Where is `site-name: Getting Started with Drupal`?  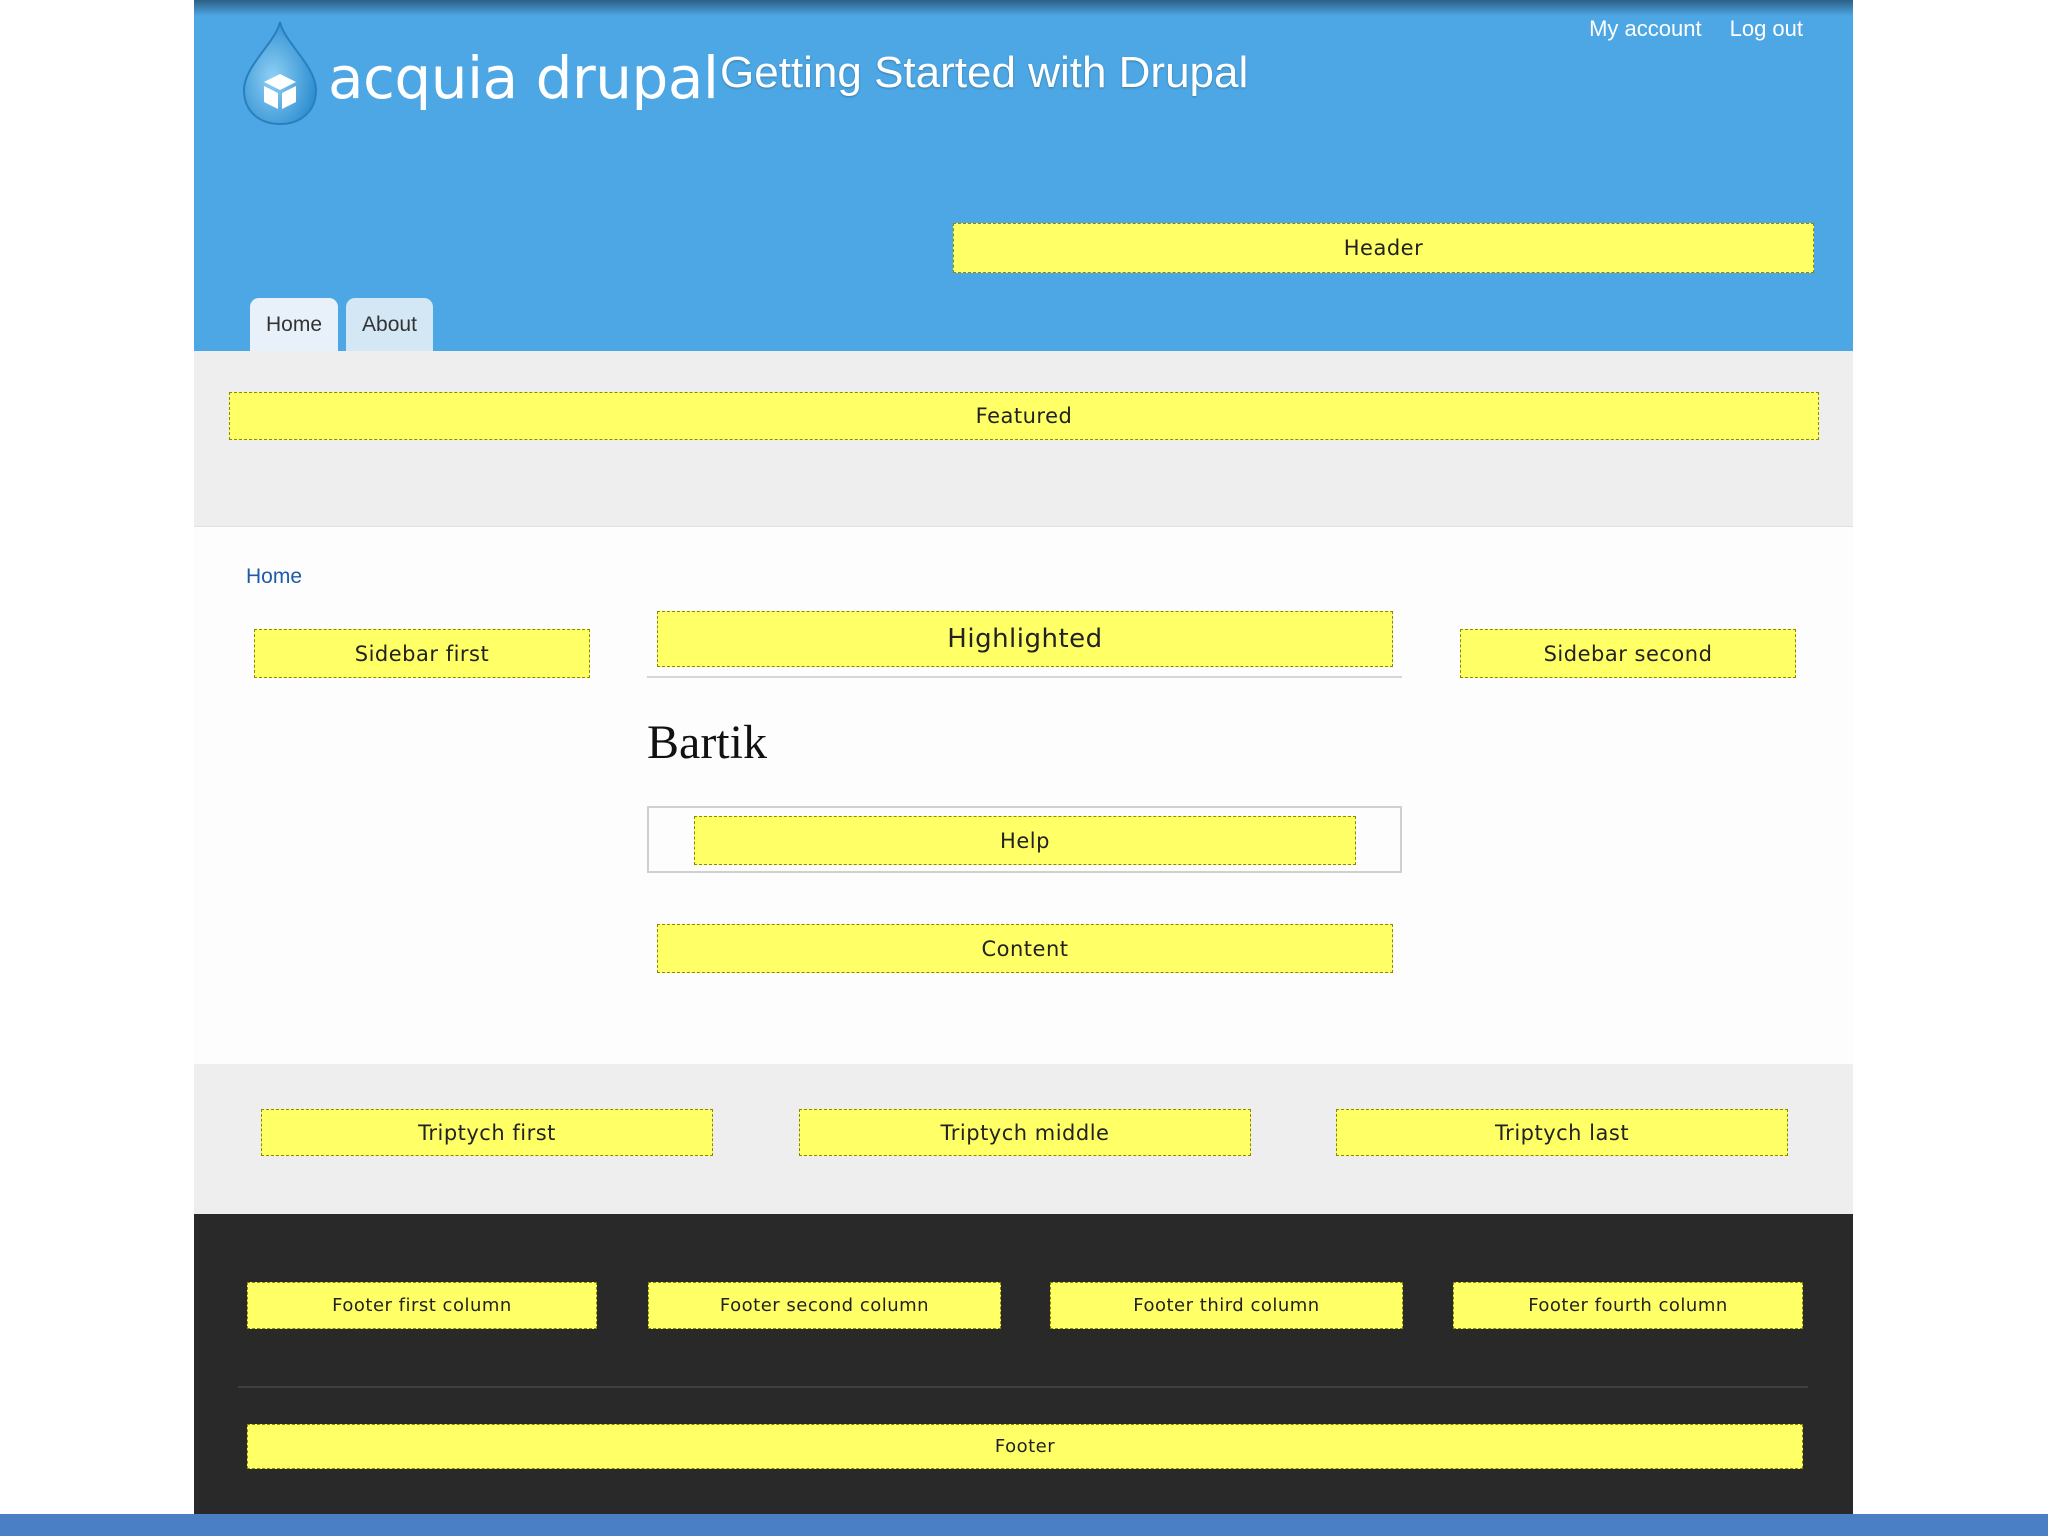 site-name: Getting Started with Drupal is located at coordinates (984, 73).